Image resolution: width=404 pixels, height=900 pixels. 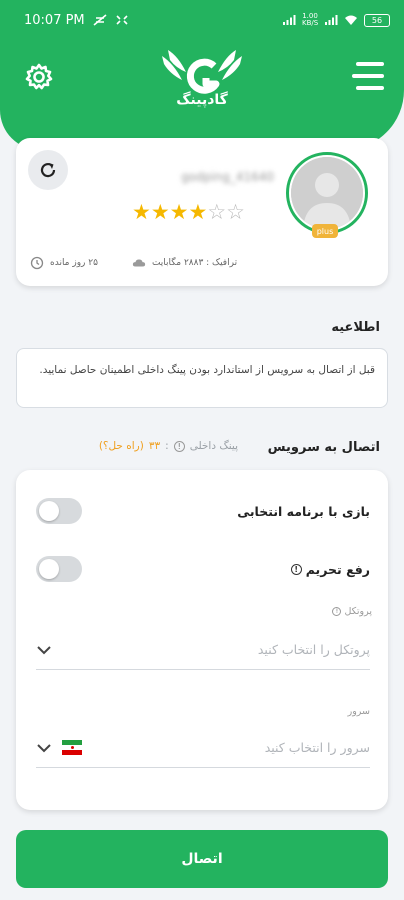 I want to click on ping-value: ۳۳, so click(x=154, y=446).